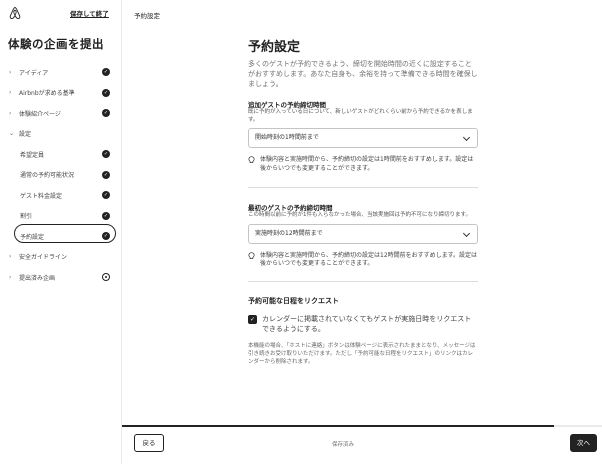  I want to click on sidebar-item-label: 設定, so click(25, 135).